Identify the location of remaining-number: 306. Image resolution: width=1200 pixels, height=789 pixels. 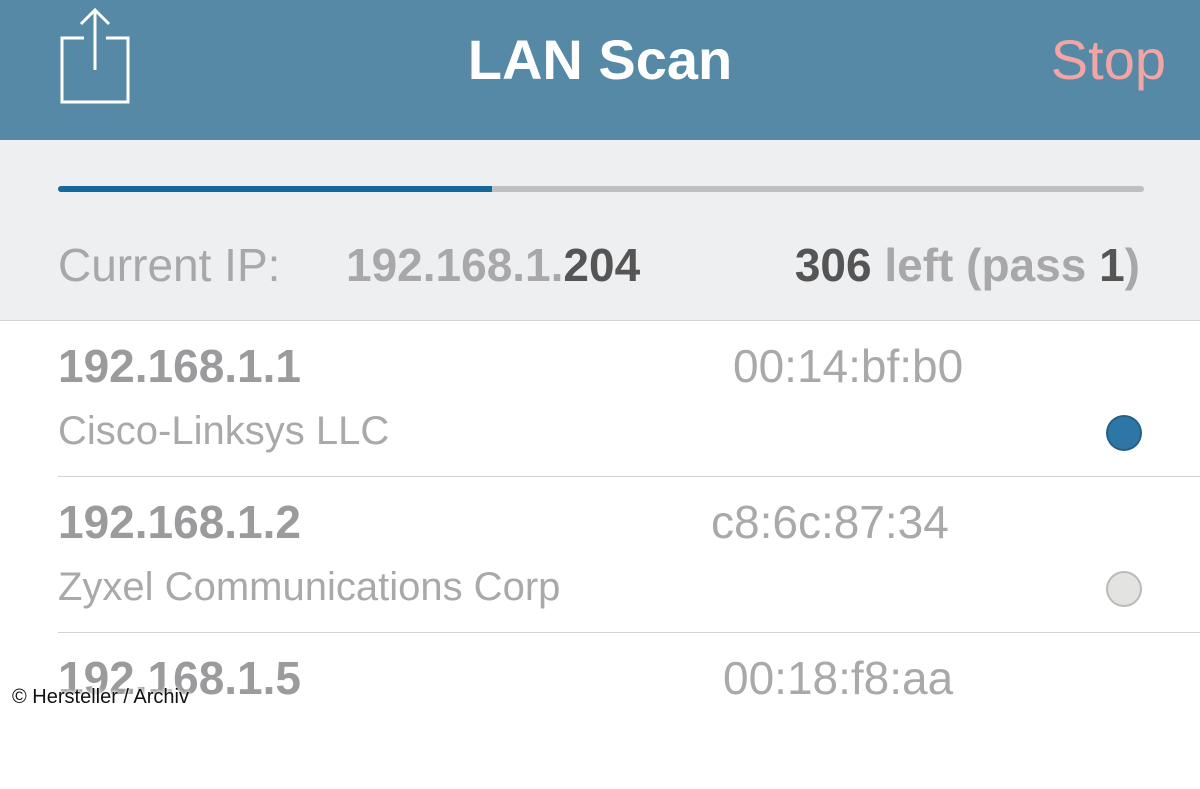
(833, 265).